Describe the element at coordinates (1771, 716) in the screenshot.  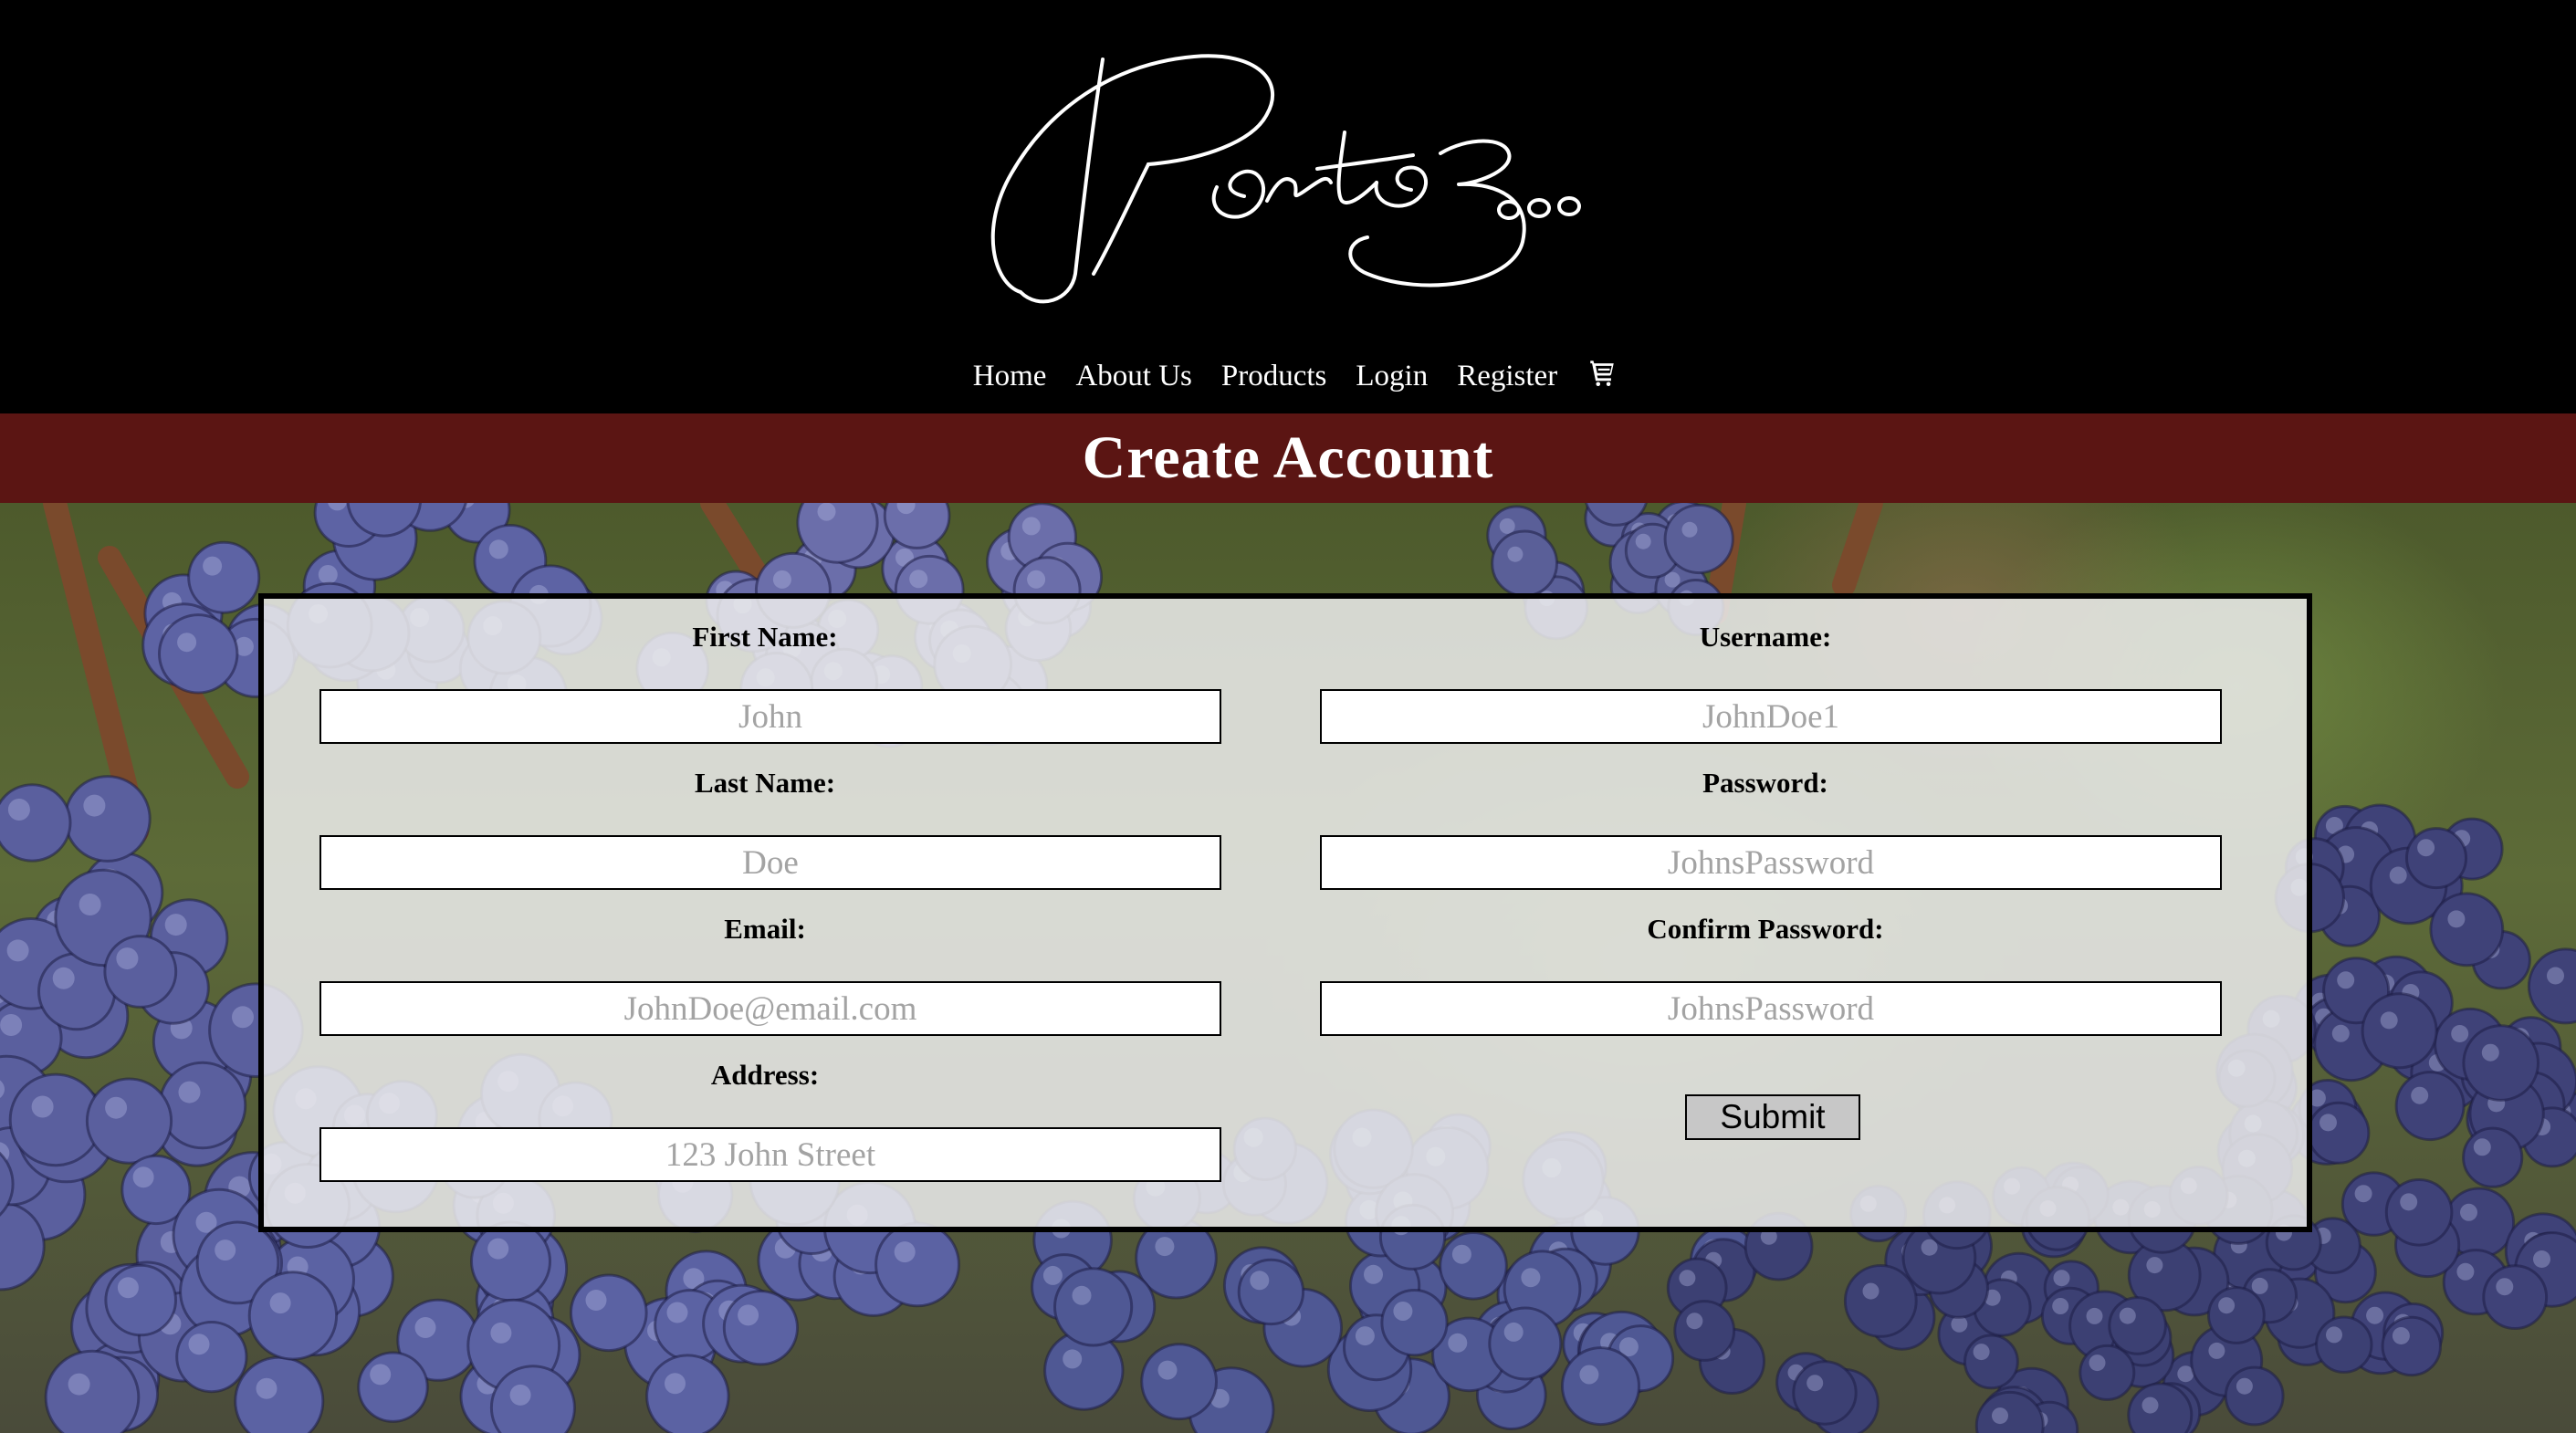
I see `username-input` at that location.